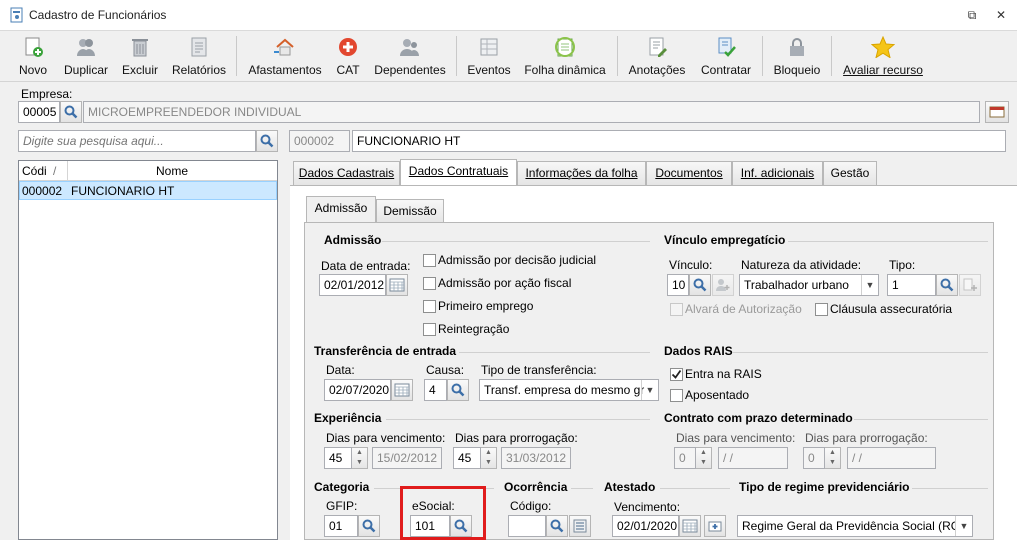 This screenshot has width=1017, height=540. I want to click on clausula-checkbox, so click(821, 309).